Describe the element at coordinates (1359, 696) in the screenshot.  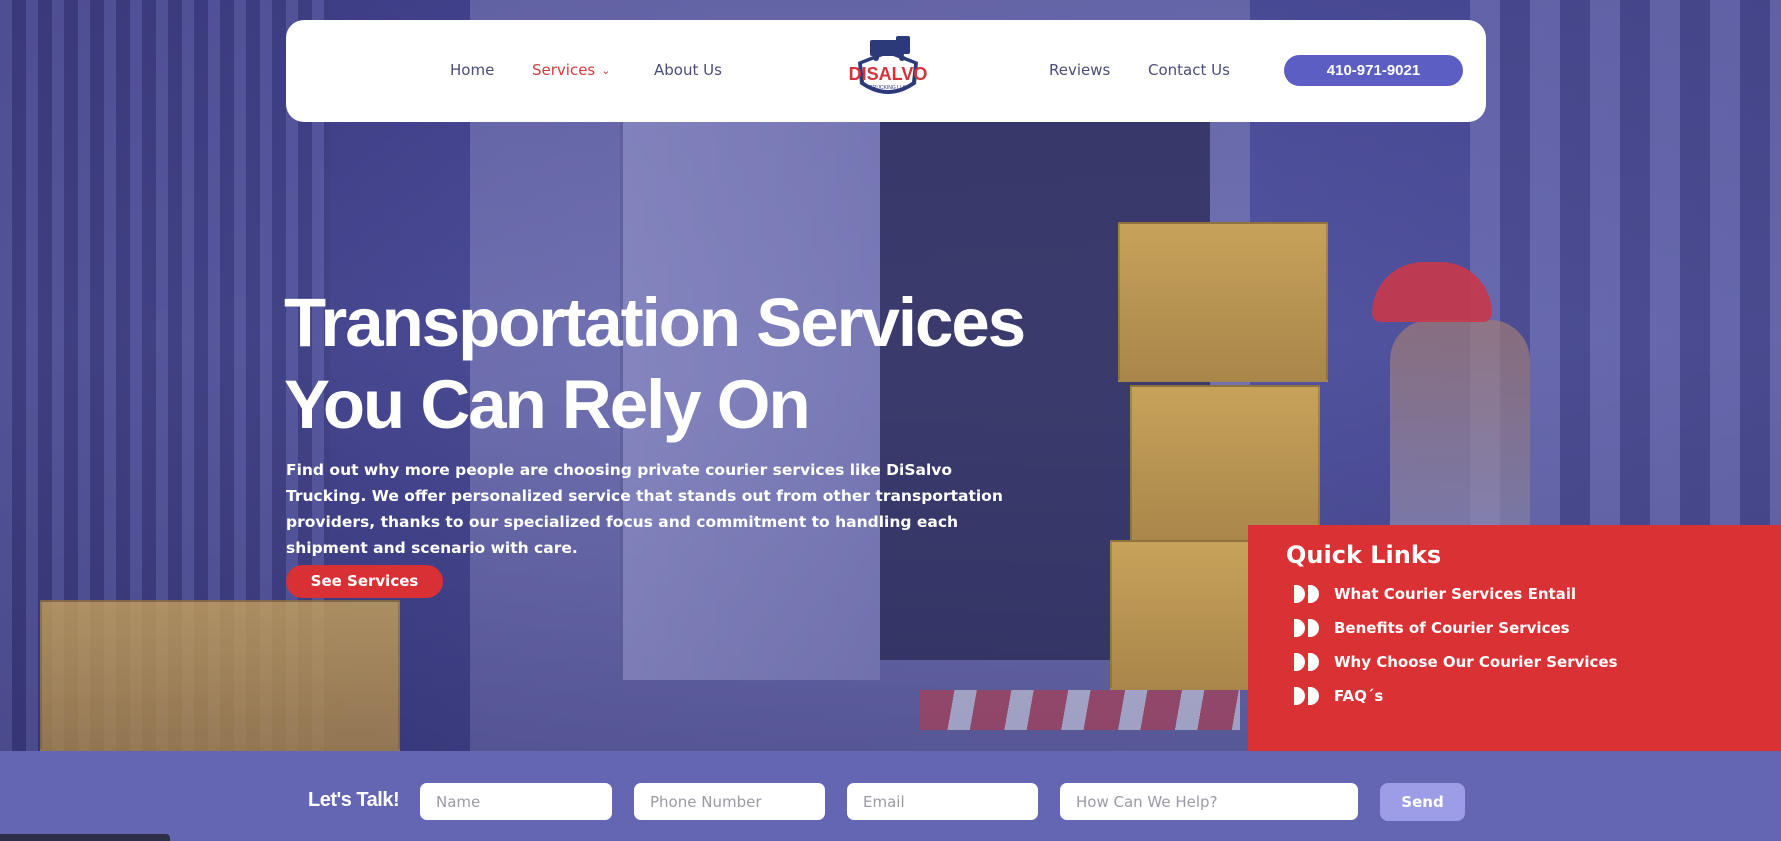
I see `quick-link-label: FAQ´s` at that location.